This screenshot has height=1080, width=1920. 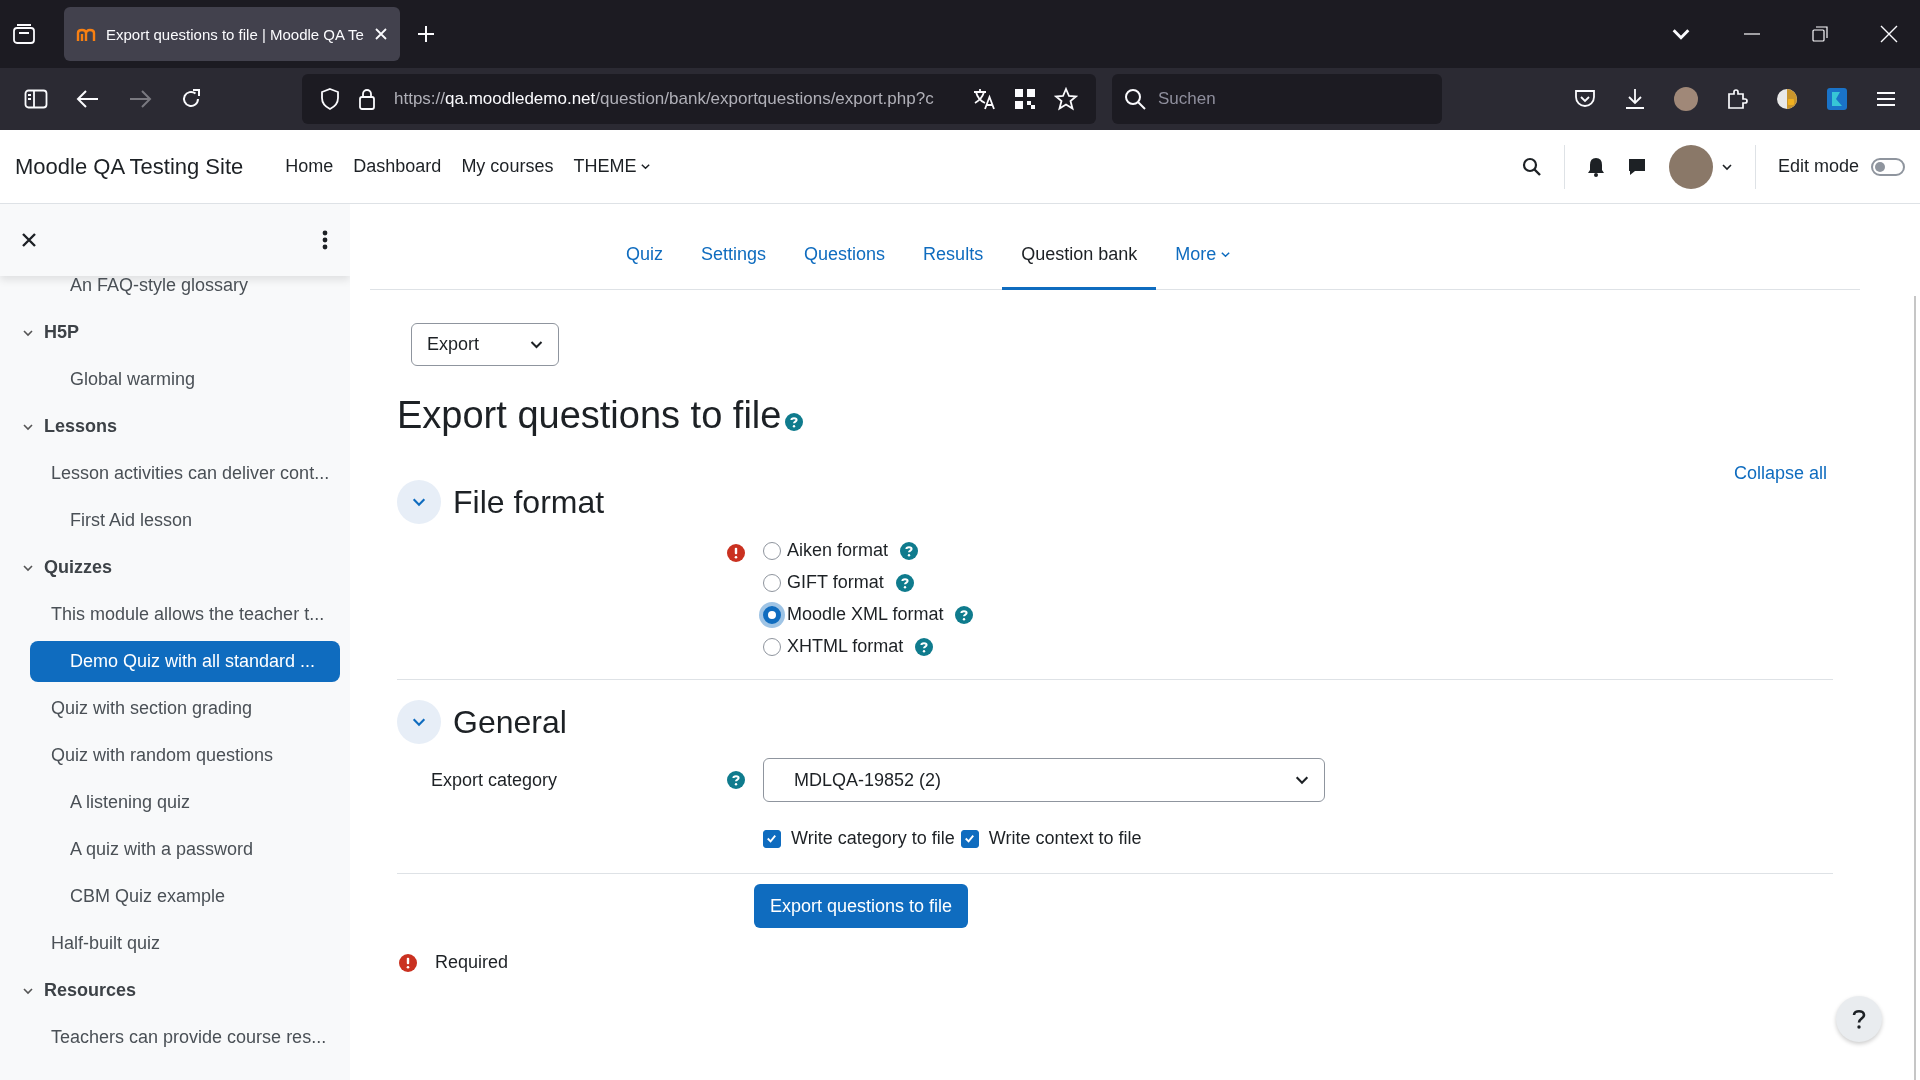 I want to click on collapse-all-link: Collapse all, so click(x=1780, y=473).